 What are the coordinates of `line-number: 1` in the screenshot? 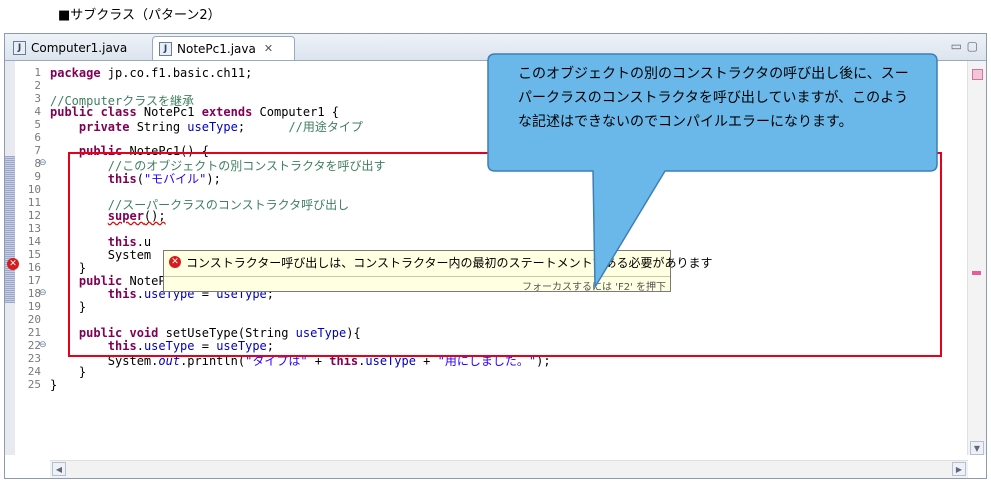 It's located at (37, 72).